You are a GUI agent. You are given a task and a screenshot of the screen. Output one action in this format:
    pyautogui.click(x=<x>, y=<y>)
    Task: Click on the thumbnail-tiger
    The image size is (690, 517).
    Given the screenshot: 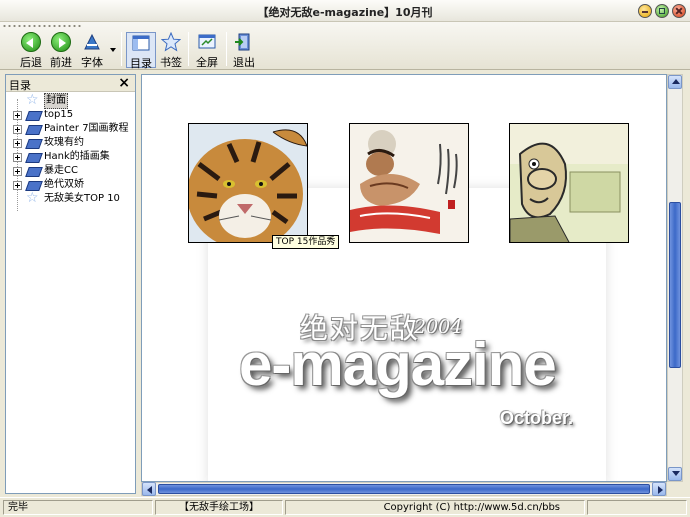 What is the action you would take?
    pyautogui.click(x=248, y=183)
    